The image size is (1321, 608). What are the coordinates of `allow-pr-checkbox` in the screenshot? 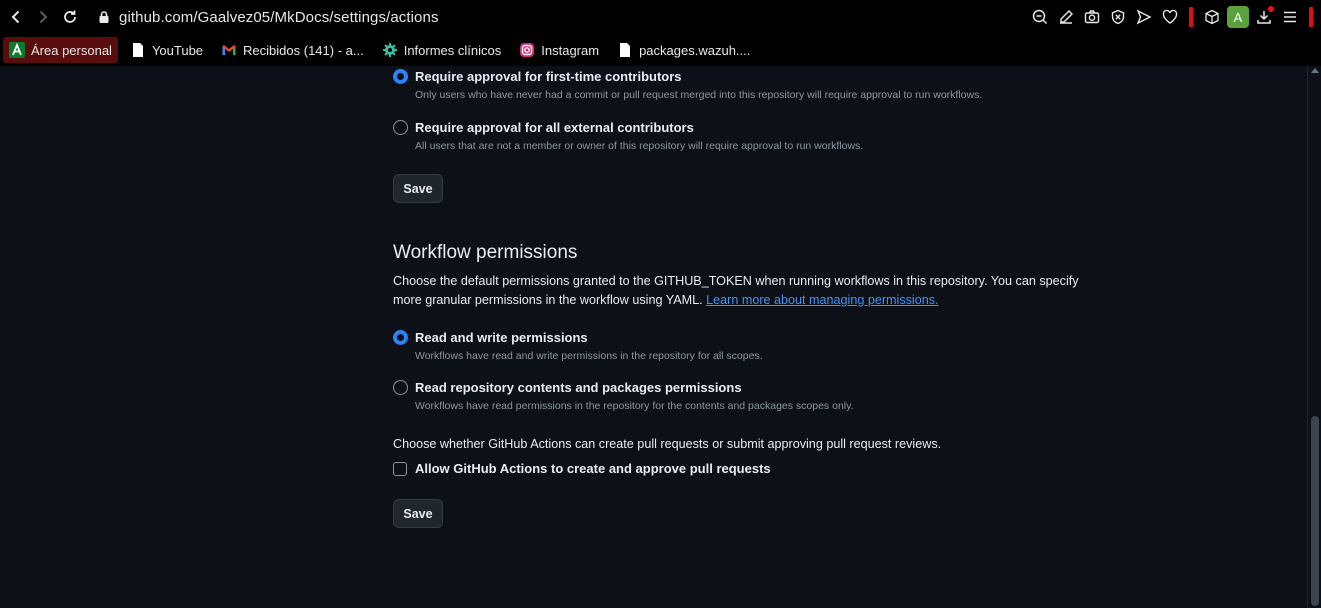 It's located at (400, 468).